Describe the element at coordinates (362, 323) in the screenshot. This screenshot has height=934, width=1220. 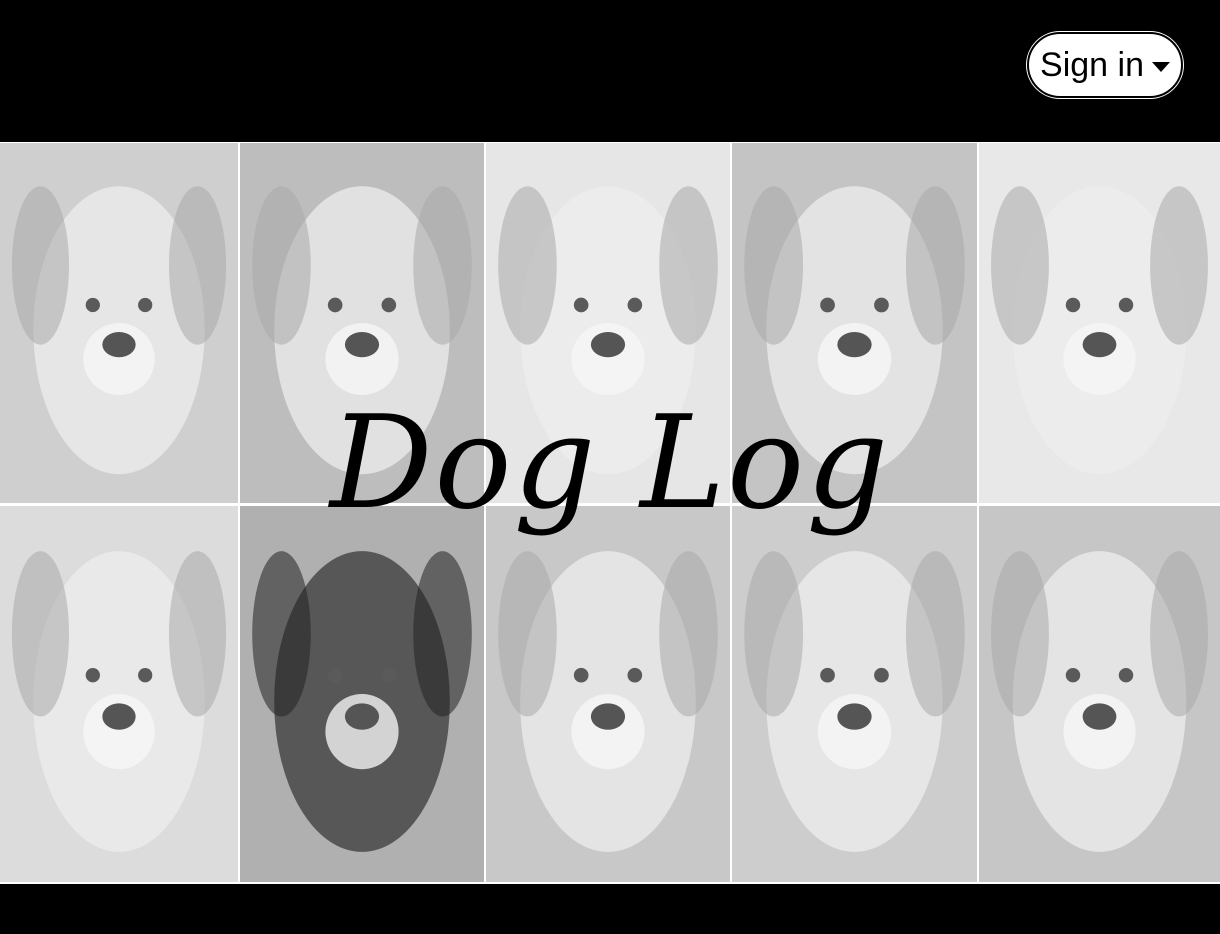
I see `dog-photo-mixed-terrier` at that location.